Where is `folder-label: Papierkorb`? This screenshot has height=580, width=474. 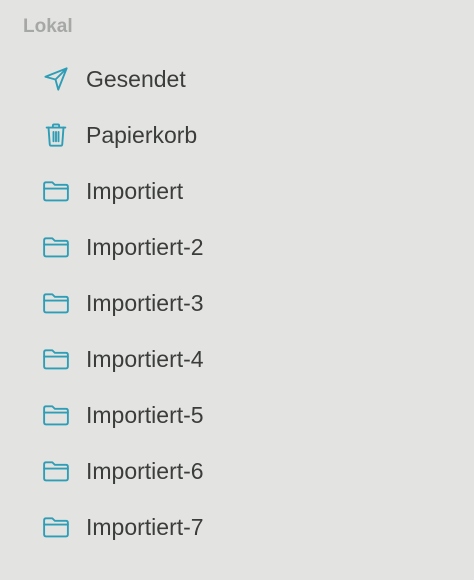 folder-label: Papierkorb is located at coordinates (142, 135).